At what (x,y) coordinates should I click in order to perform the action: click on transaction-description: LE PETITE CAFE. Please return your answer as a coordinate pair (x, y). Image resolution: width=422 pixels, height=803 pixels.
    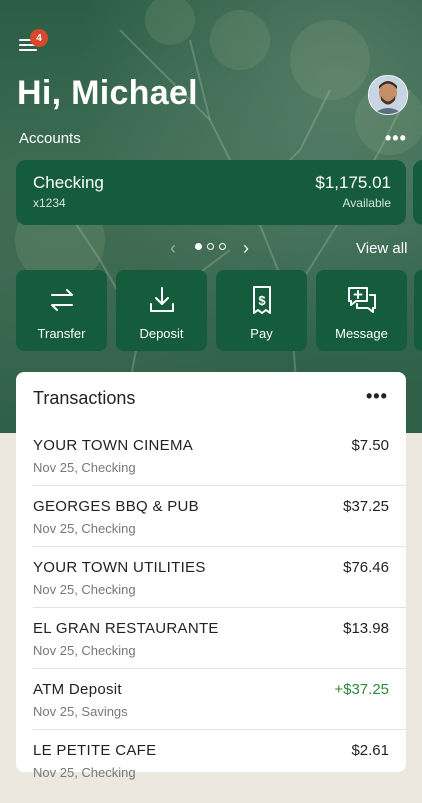
    Looking at the image, I should click on (95, 750).